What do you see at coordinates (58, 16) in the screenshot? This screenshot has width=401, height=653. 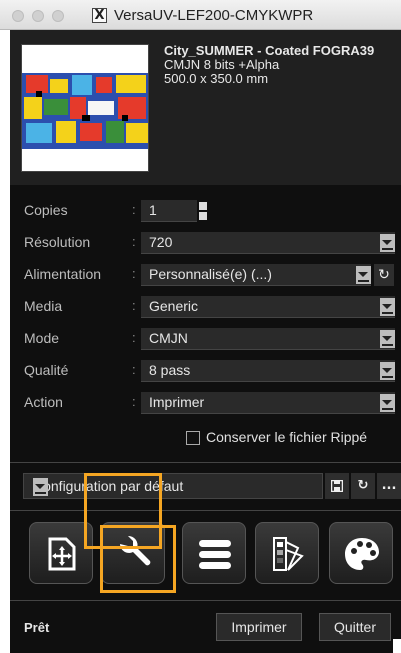 I see `zoom-window-button` at bounding box center [58, 16].